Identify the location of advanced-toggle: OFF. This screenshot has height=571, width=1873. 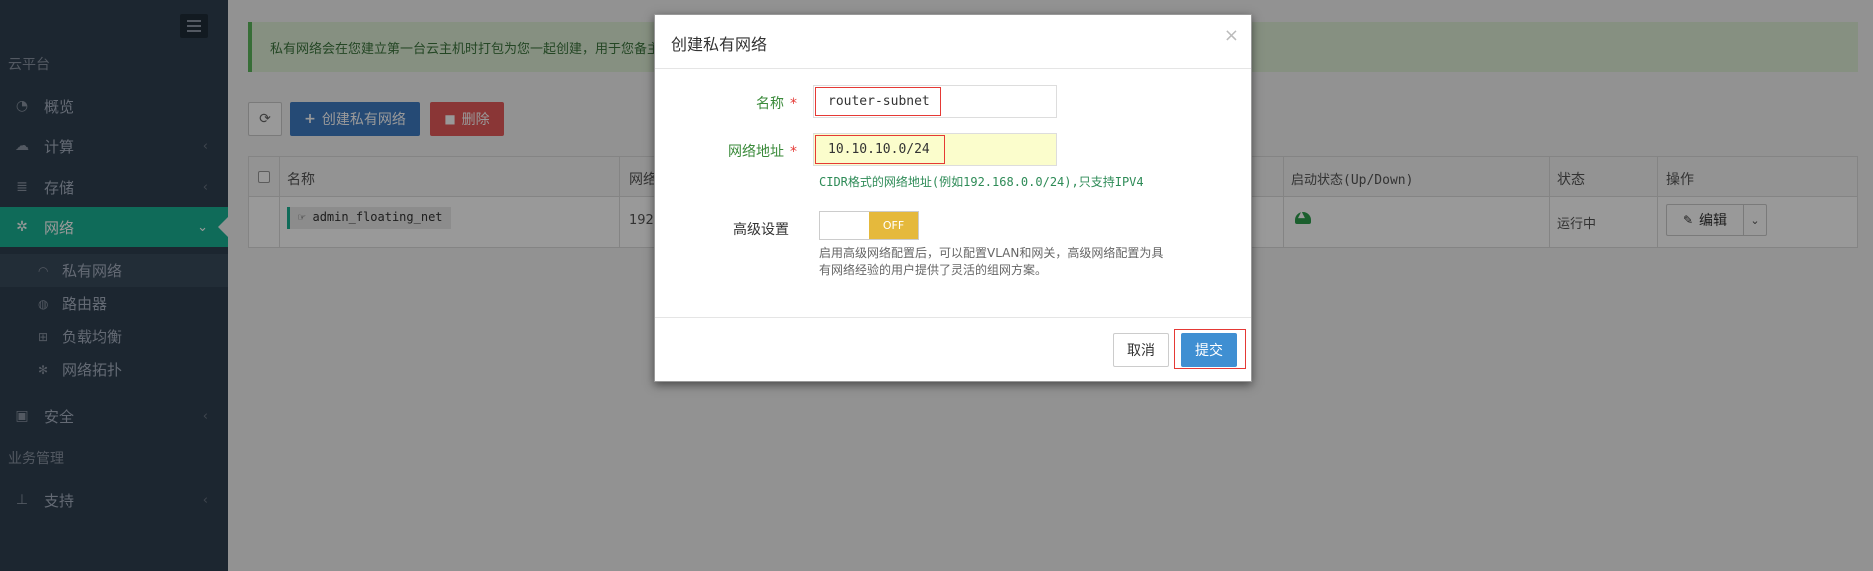
(869, 225).